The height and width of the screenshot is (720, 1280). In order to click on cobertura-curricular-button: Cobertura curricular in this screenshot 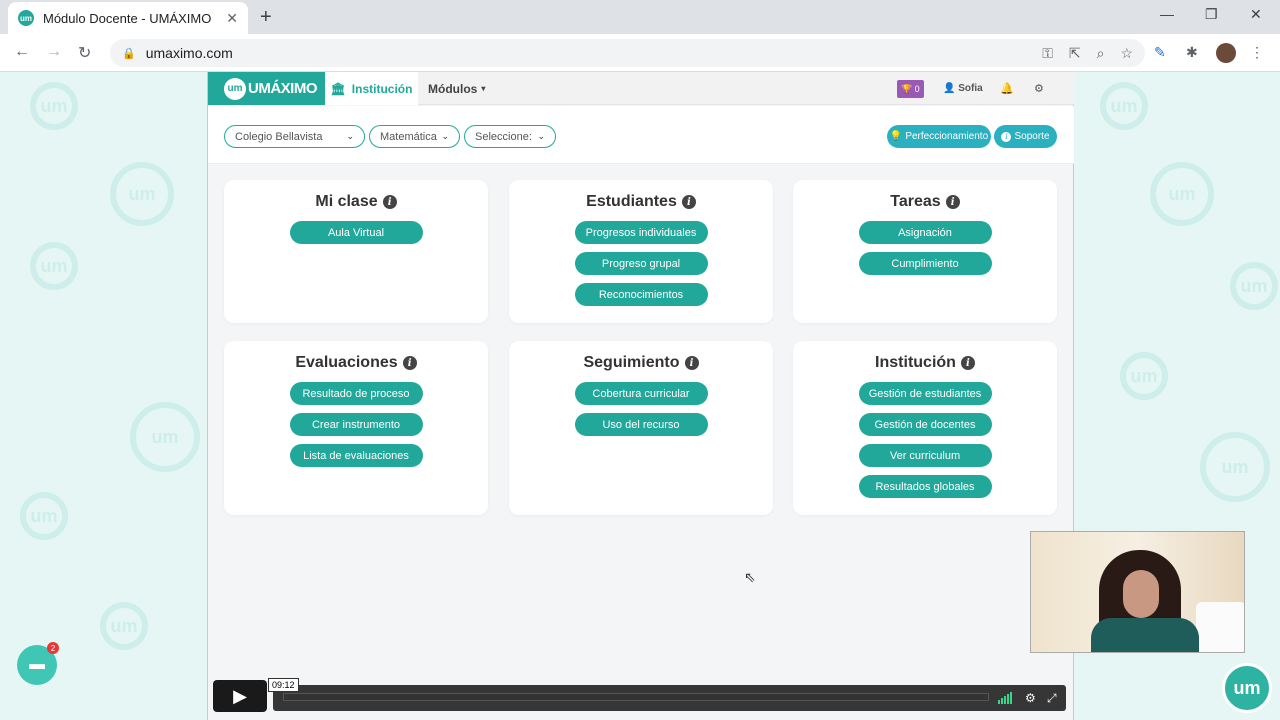, I will do `click(641, 393)`.